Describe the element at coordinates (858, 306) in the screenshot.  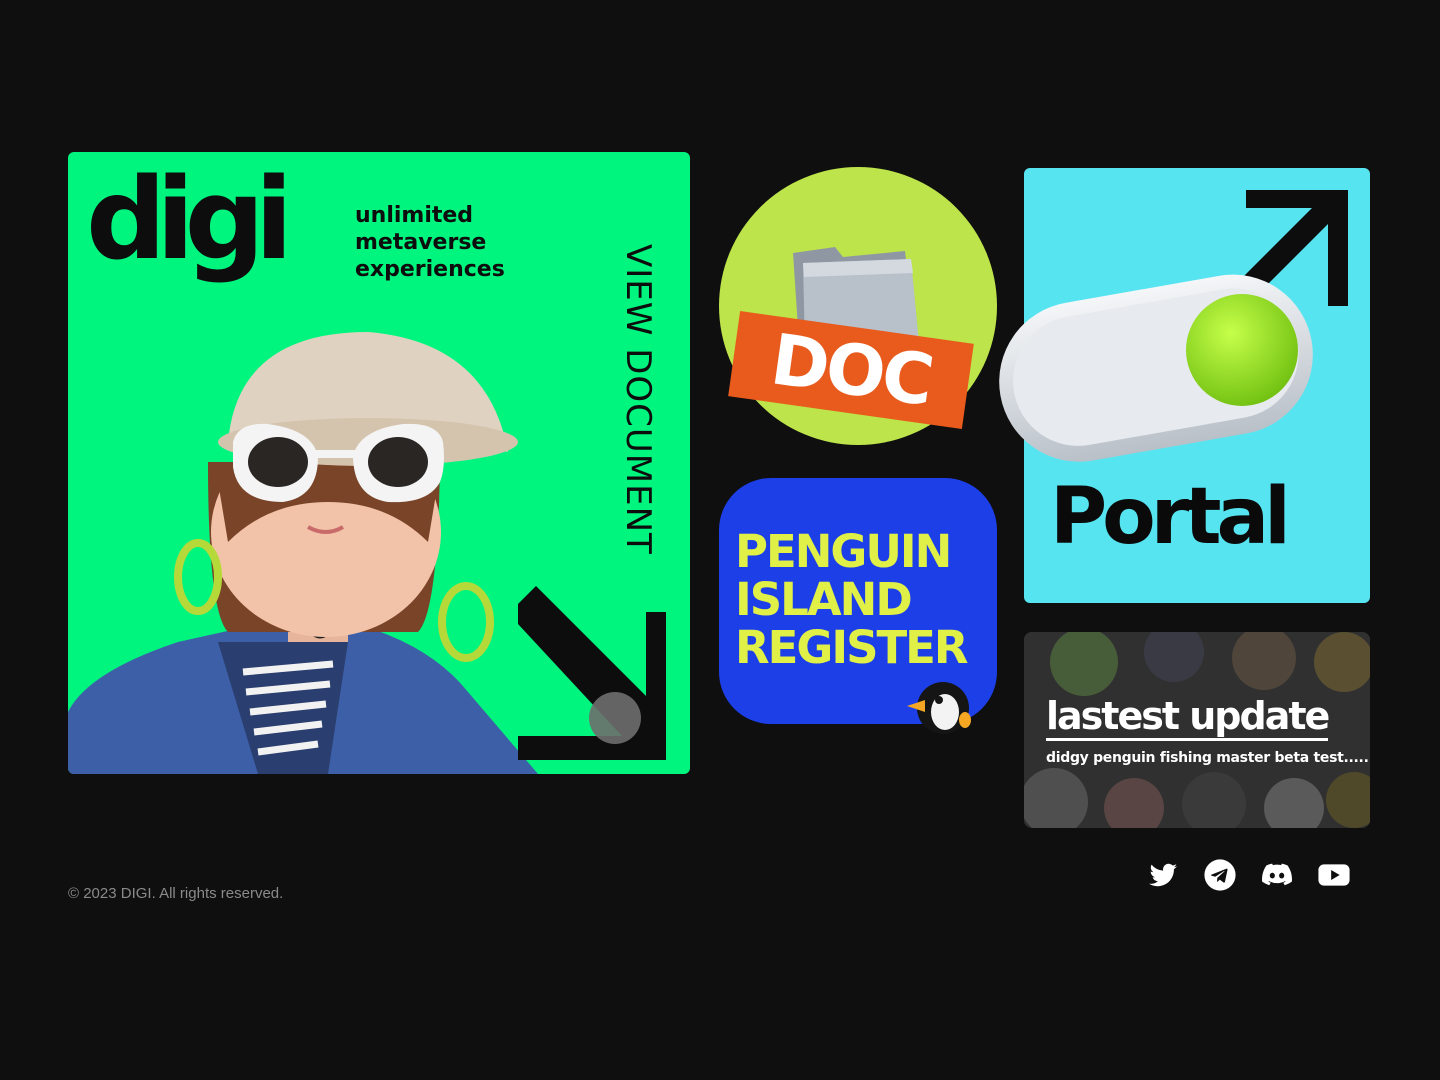
I see `doc-tile: DOC` at that location.